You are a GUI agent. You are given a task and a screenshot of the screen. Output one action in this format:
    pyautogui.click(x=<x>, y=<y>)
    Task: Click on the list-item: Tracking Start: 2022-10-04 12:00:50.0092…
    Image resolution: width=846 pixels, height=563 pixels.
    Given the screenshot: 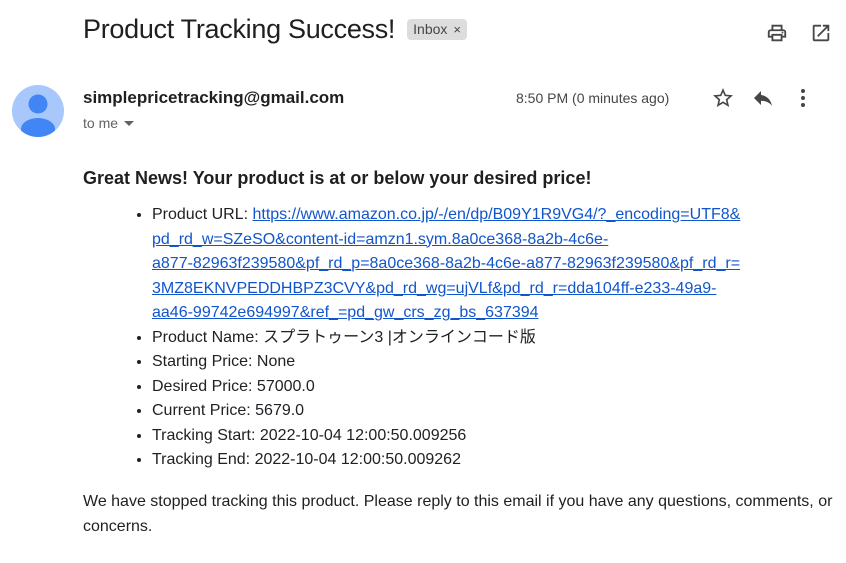 What is the action you would take?
    pyautogui.click(x=493, y=436)
    